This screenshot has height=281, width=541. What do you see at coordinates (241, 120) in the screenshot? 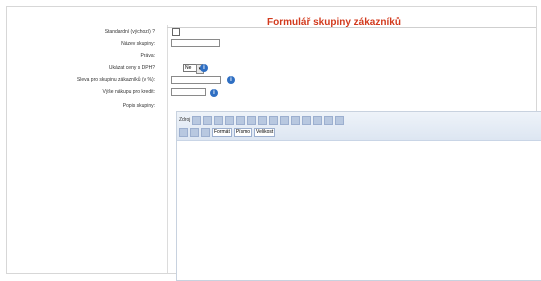
I see `find-icon` at bounding box center [241, 120].